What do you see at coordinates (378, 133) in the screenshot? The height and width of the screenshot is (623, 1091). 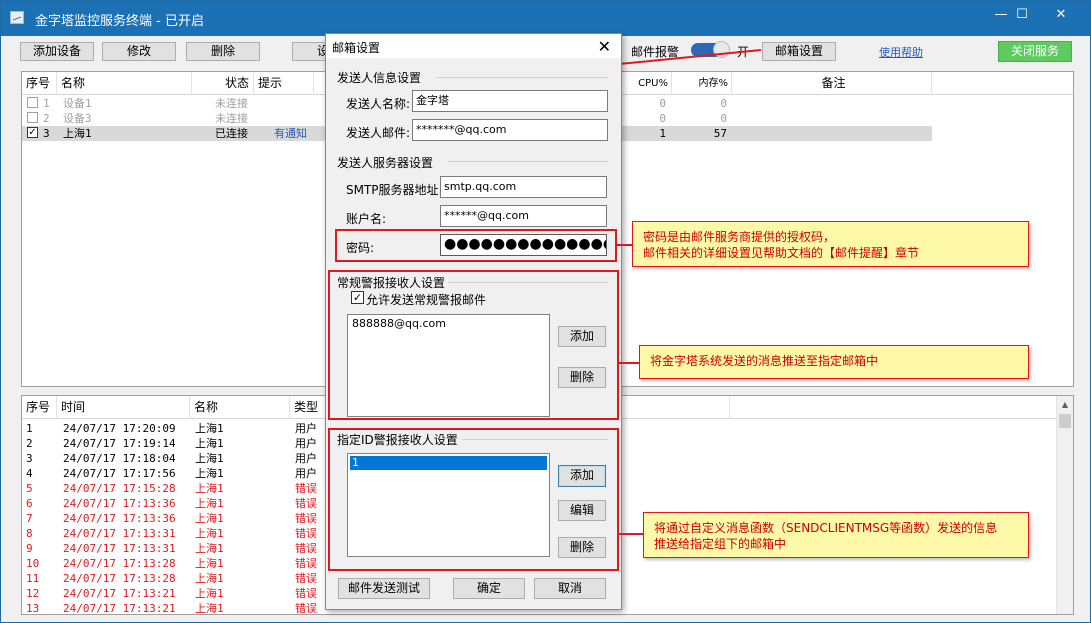 I see `sender-mail-label: 发送人邮件:` at bounding box center [378, 133].